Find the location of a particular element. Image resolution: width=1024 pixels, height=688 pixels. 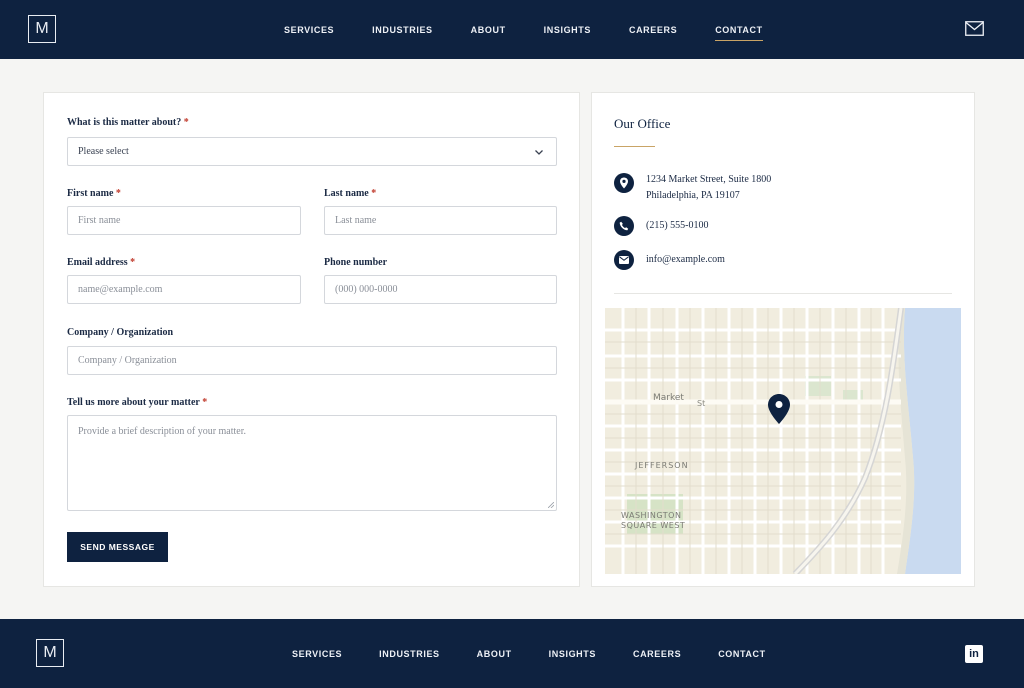

send-message-button: SEND MESSAGE is located at coordinates (117, 547).